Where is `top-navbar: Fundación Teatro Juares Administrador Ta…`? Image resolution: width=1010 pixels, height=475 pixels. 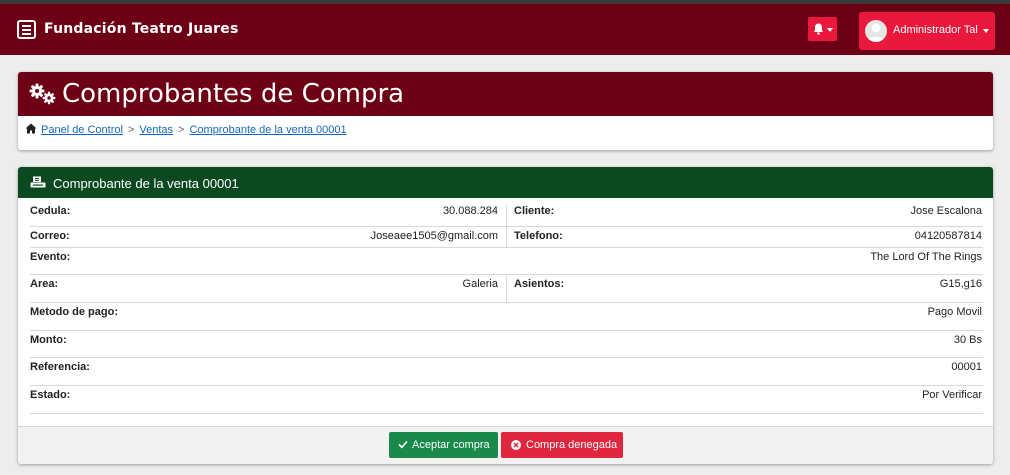 top-navbar: Fundación Teatro Juares Administrador Ta… is located at coordinates (505, 29).